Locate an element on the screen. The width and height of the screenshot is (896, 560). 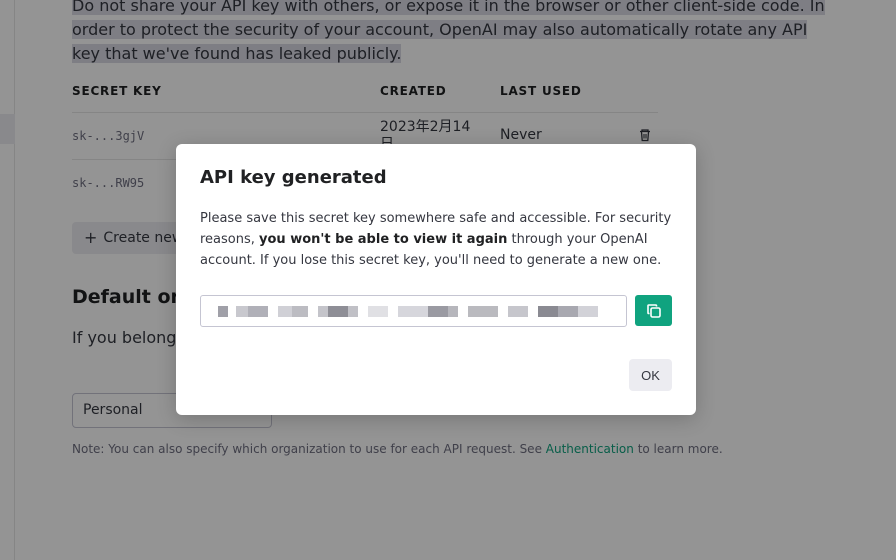
copy-icon is located at coordinates (653, 310).